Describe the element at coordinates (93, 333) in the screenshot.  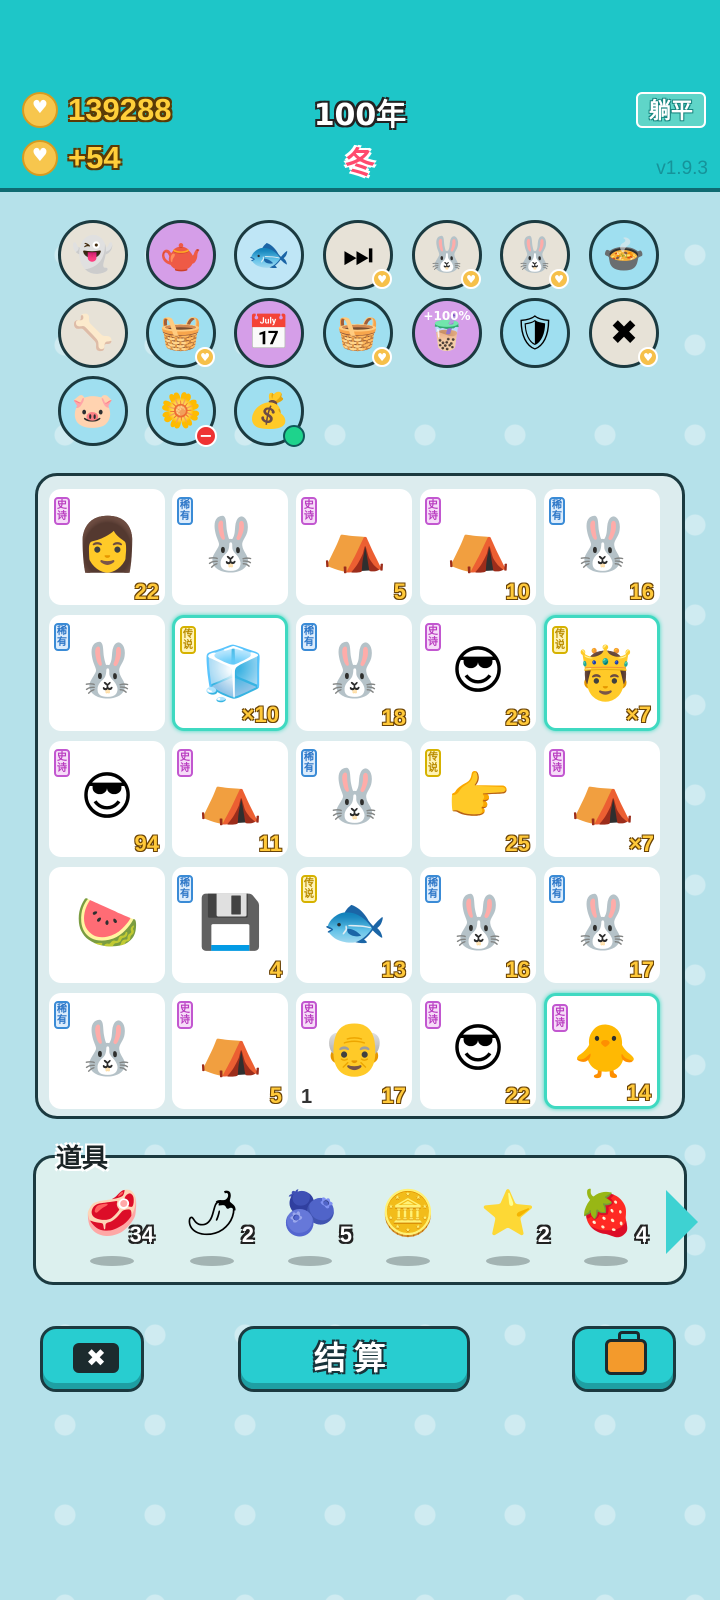
I see `buff-slot: 🦴` at that location.